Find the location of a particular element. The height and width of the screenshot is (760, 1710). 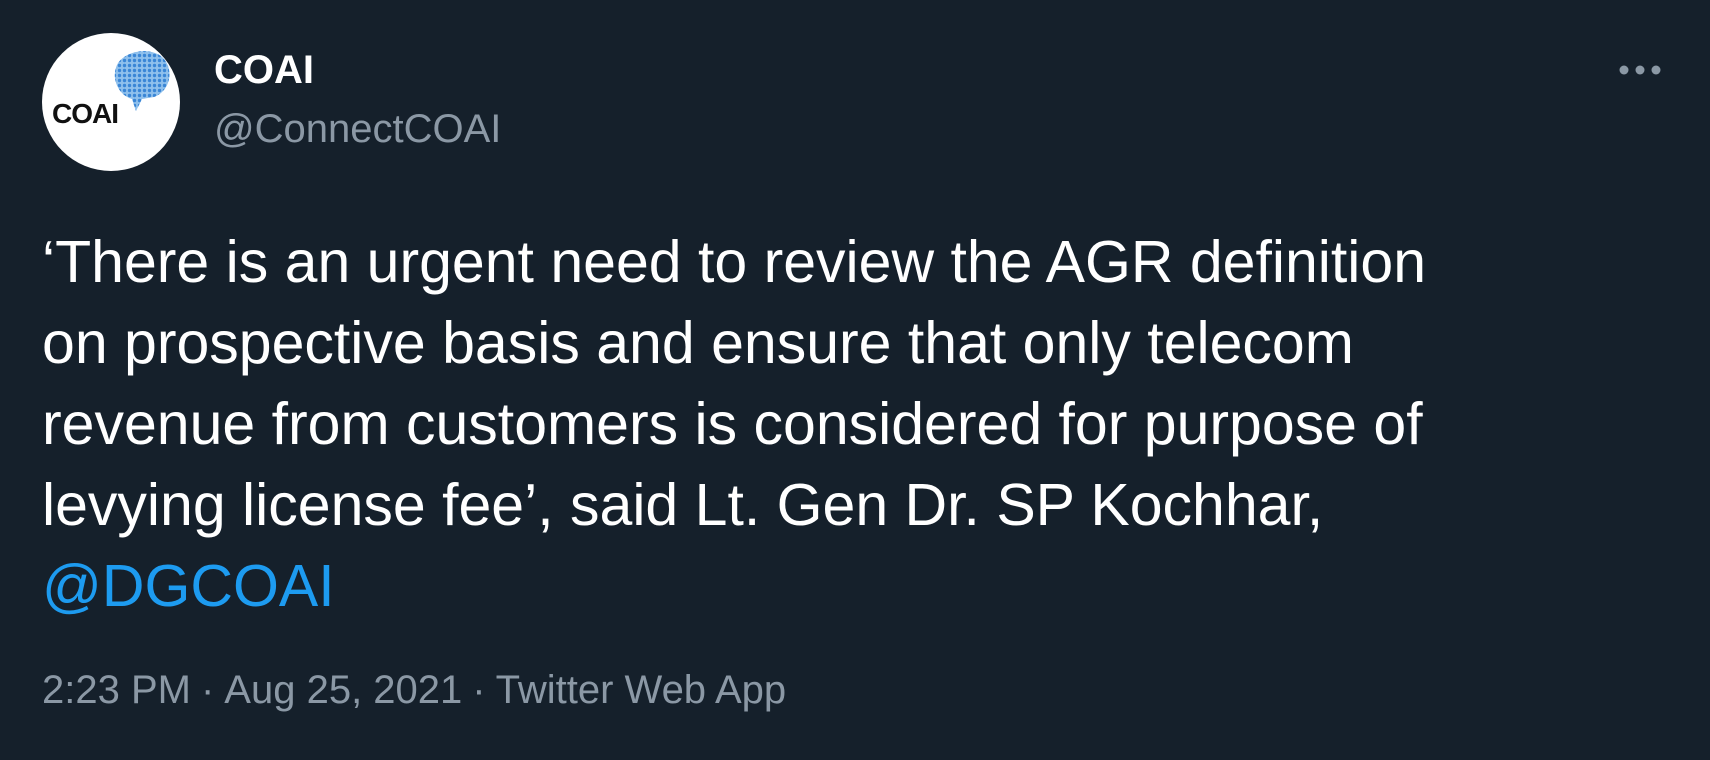

more-horizontal-icon is located at coordinates (1640, 70).